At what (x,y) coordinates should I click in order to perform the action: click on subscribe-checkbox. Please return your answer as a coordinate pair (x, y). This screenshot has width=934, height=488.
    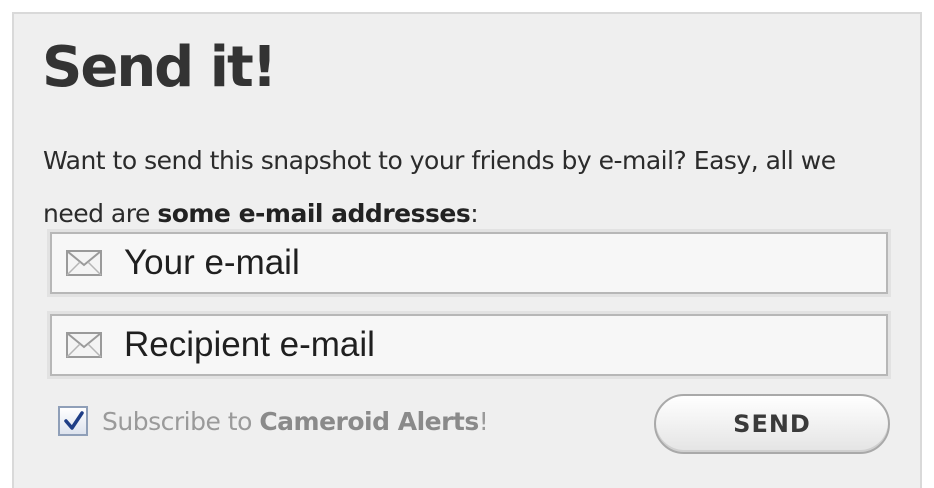
    Looking at the image, I should click on (73, 421).